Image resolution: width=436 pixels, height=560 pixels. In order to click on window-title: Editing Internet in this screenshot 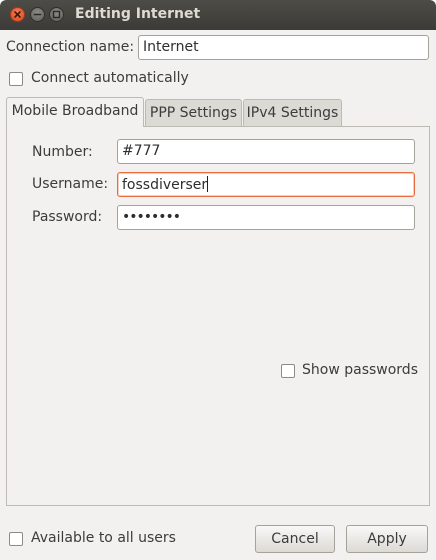, I will do `click(138, 14)`.